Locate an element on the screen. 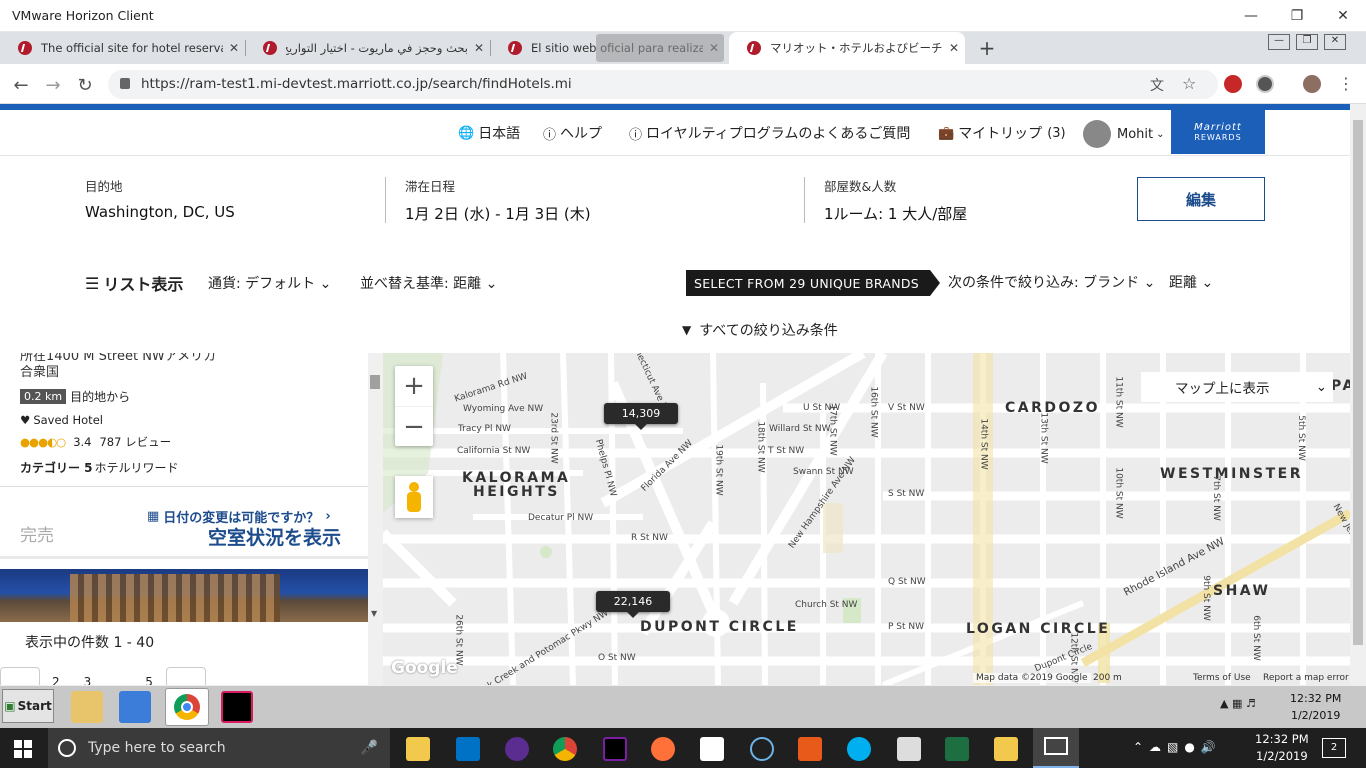  outlook-icon is located at coordinates (468, 749).